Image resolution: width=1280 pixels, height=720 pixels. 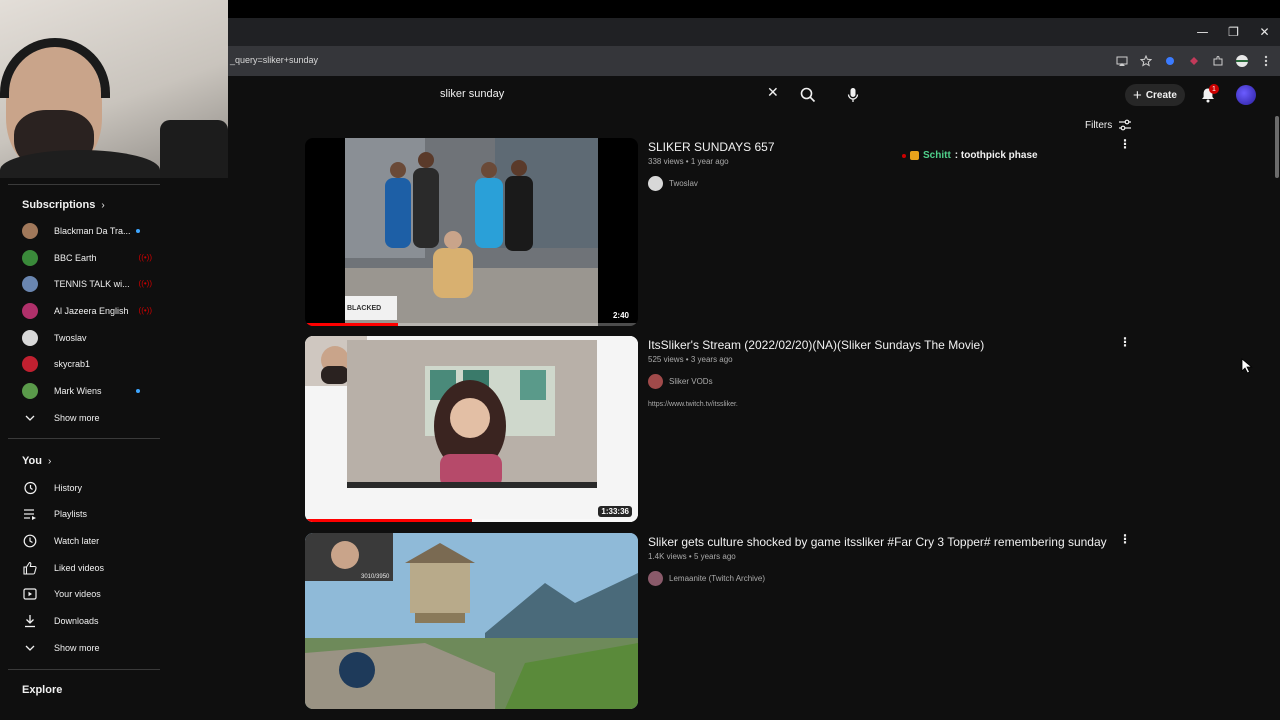 I want to click on chat-badge-icon, so click(x=914, y=155).